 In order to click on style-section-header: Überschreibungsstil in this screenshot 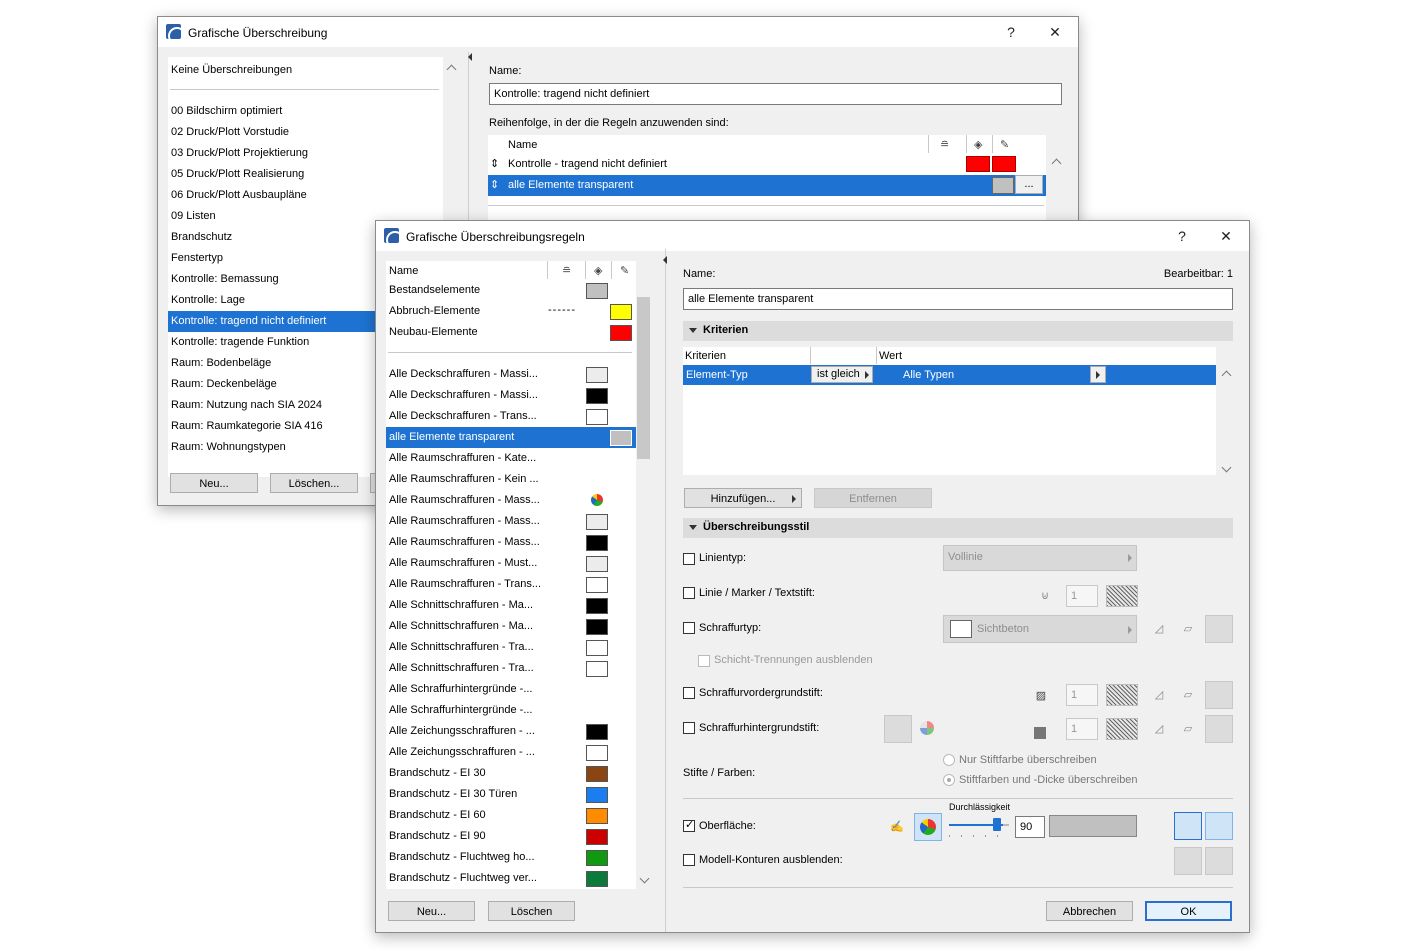, I will do `click(958, 528)`.